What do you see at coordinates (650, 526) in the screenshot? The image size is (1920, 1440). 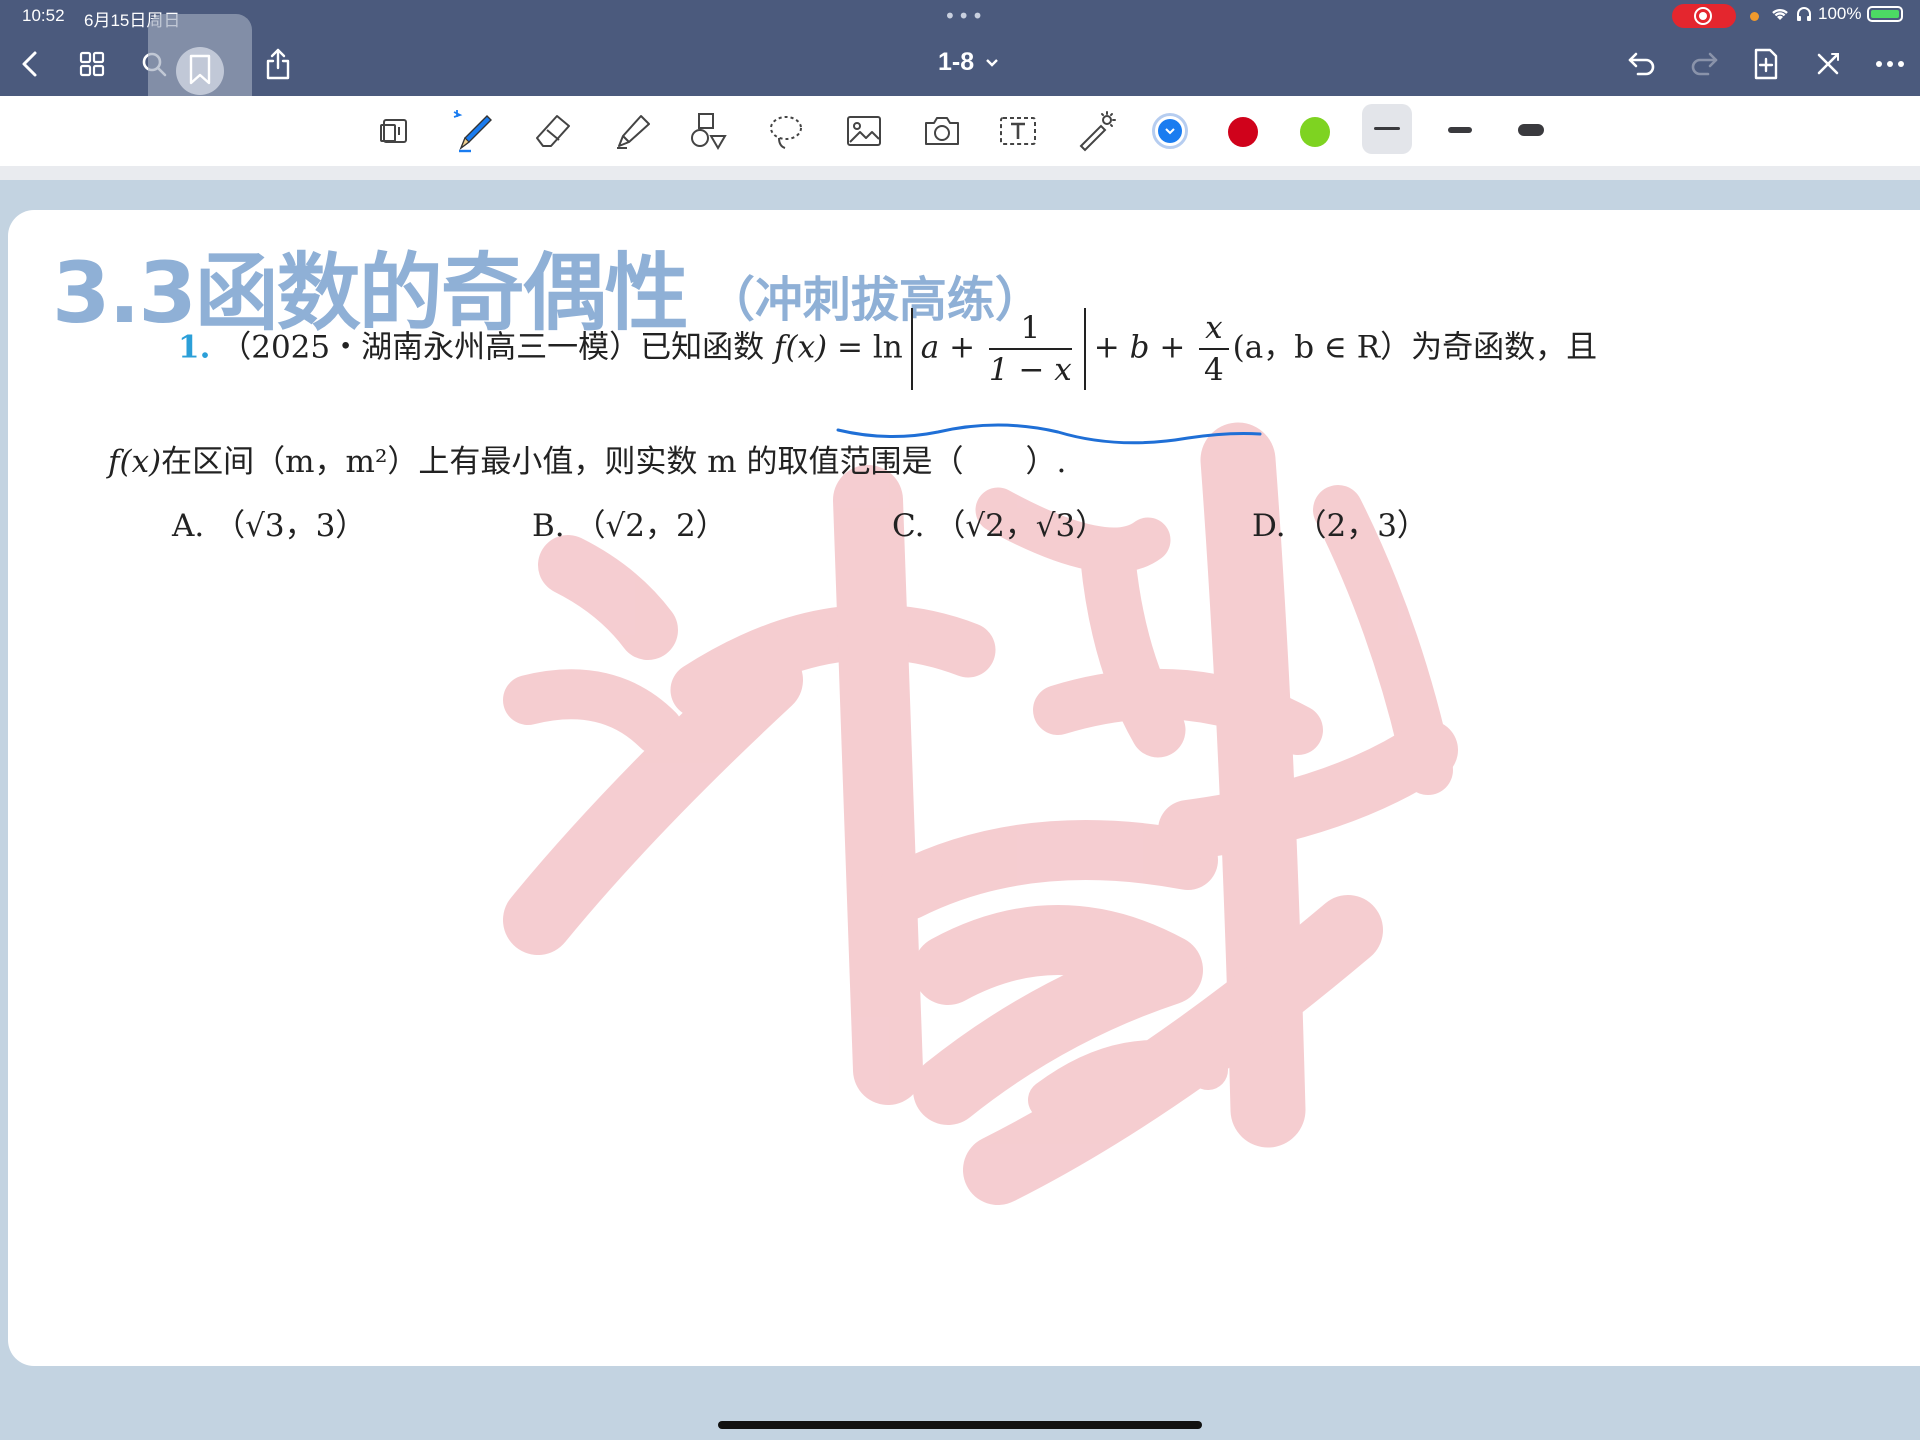 I see `choice-b-text: （√2，2）` at bounding box center [650, 526].